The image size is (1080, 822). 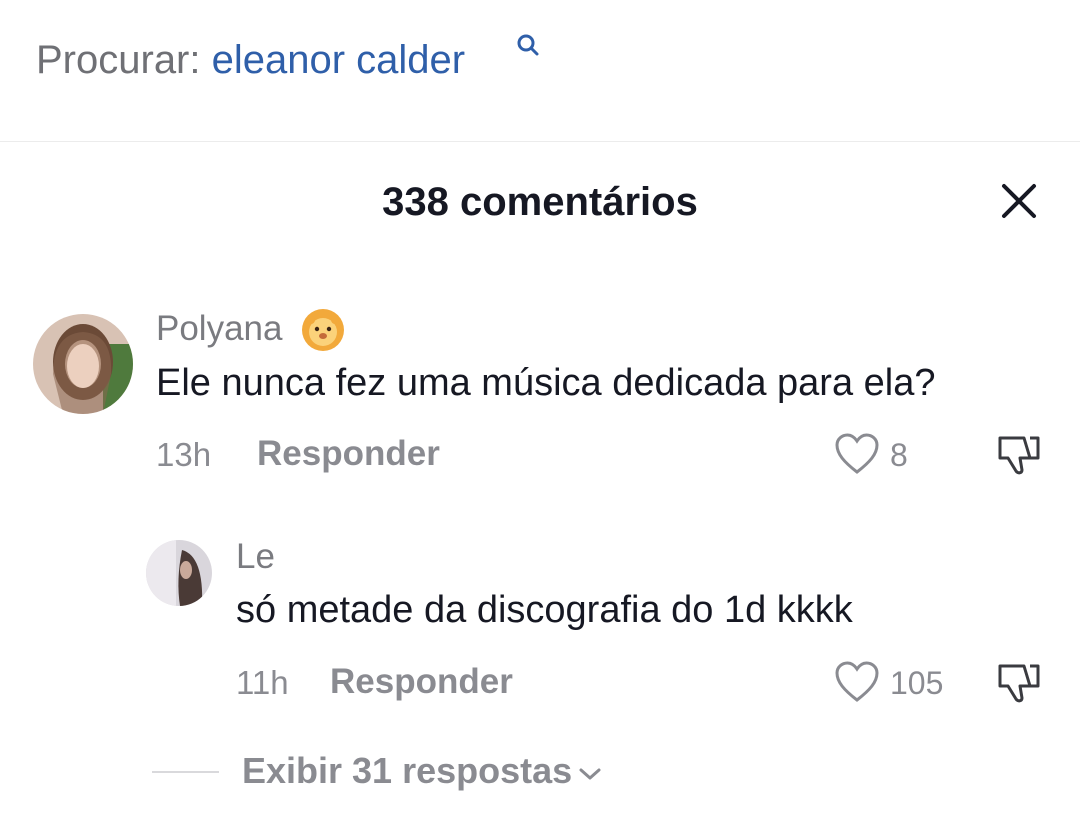 I want to click on lion-face-icon, so click(x=323, y=332).